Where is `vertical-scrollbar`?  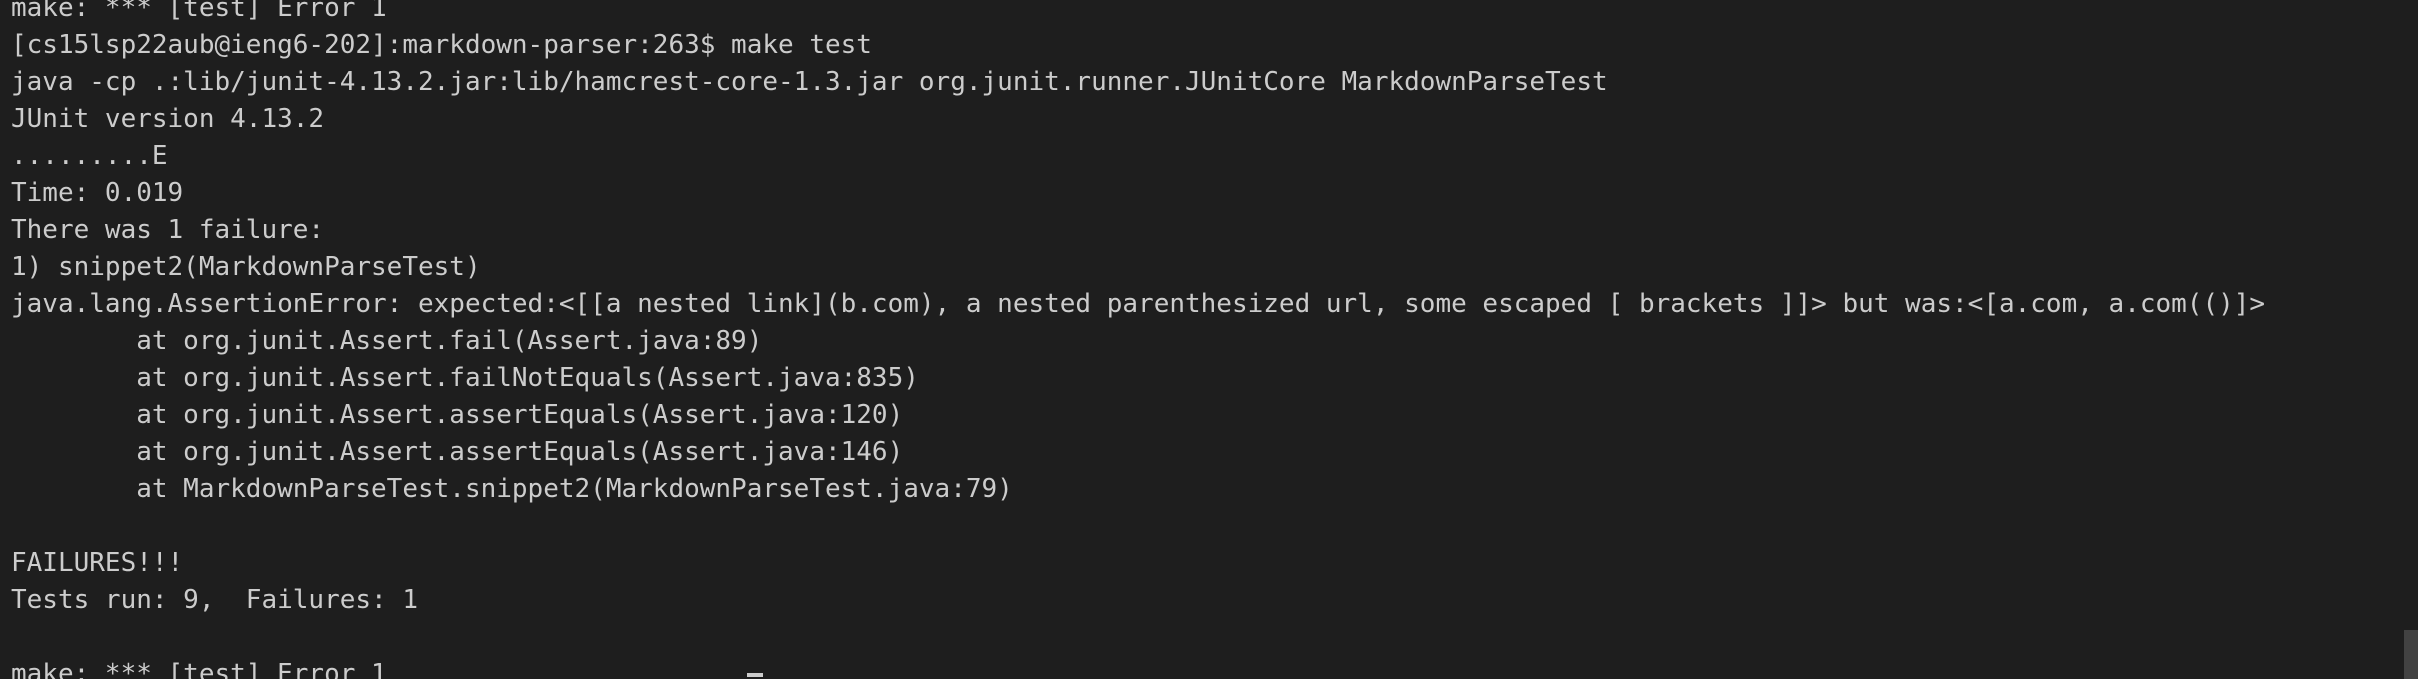 vertical-scrollbar is located at coordinates (2411, 339).